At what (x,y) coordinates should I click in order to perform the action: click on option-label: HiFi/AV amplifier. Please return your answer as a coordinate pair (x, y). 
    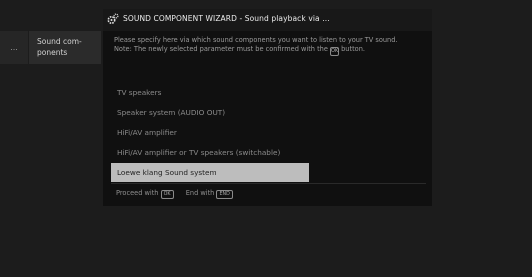
    Looking at the image, I should click on (147, 132).